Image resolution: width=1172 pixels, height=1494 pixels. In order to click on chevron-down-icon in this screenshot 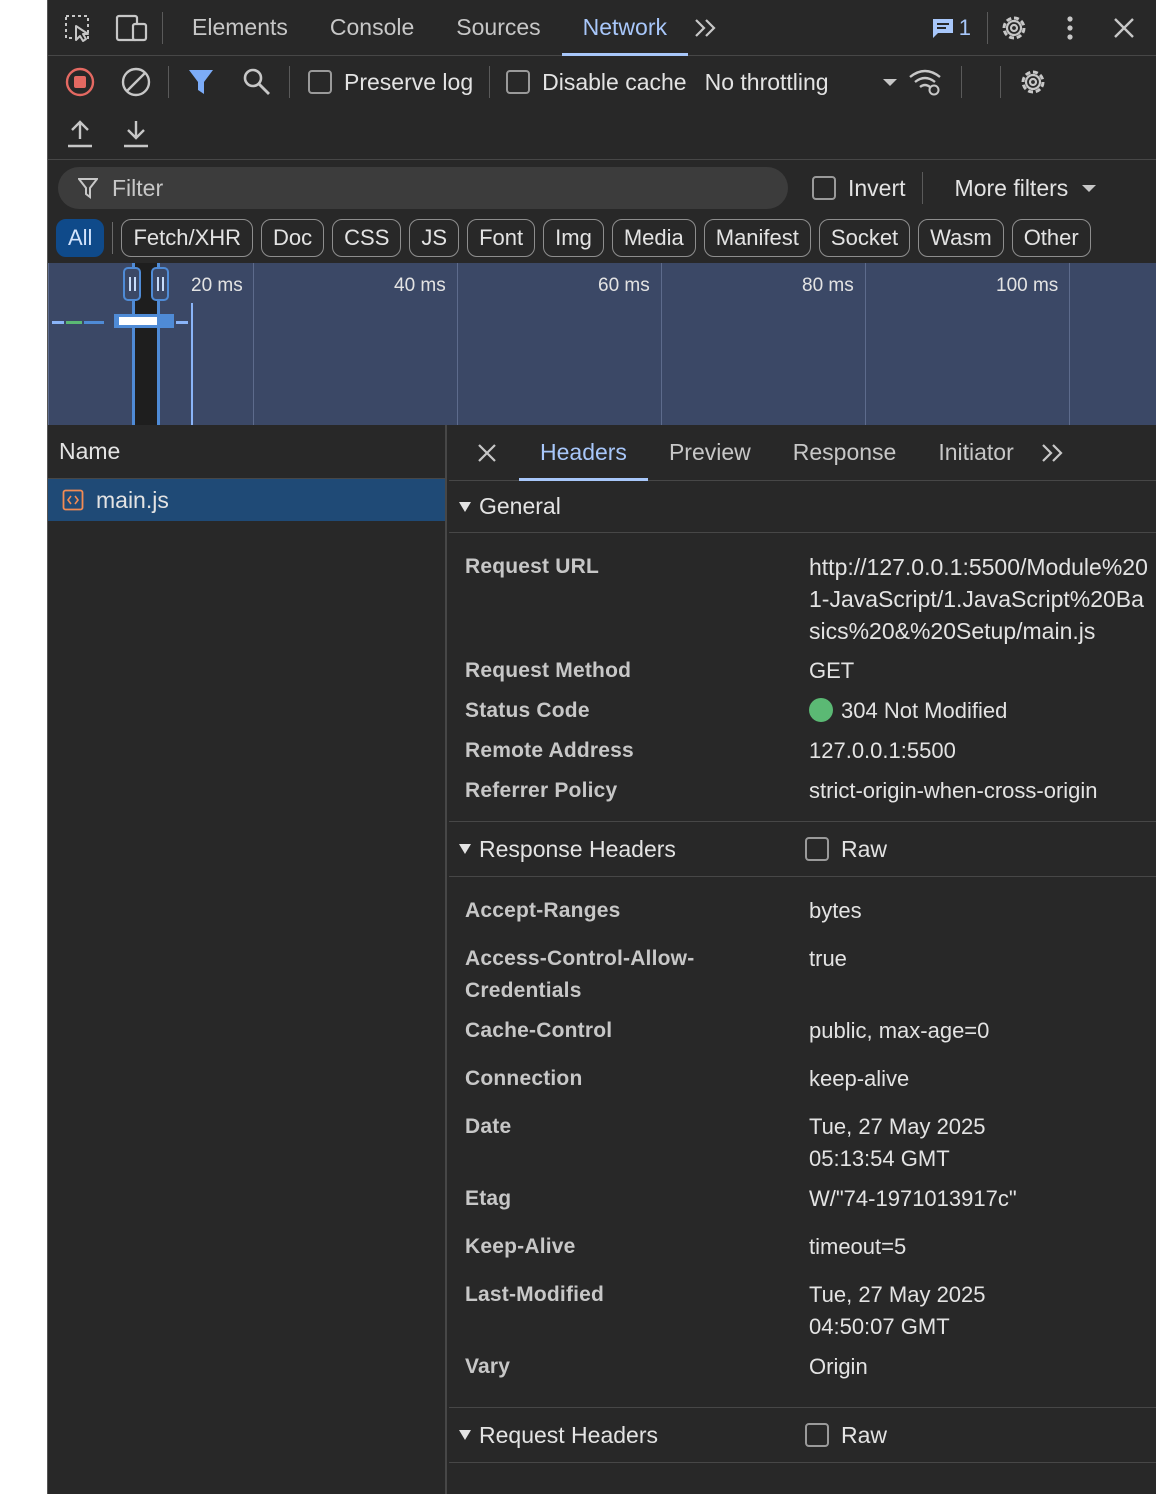, I will do `click(889, 82)`.